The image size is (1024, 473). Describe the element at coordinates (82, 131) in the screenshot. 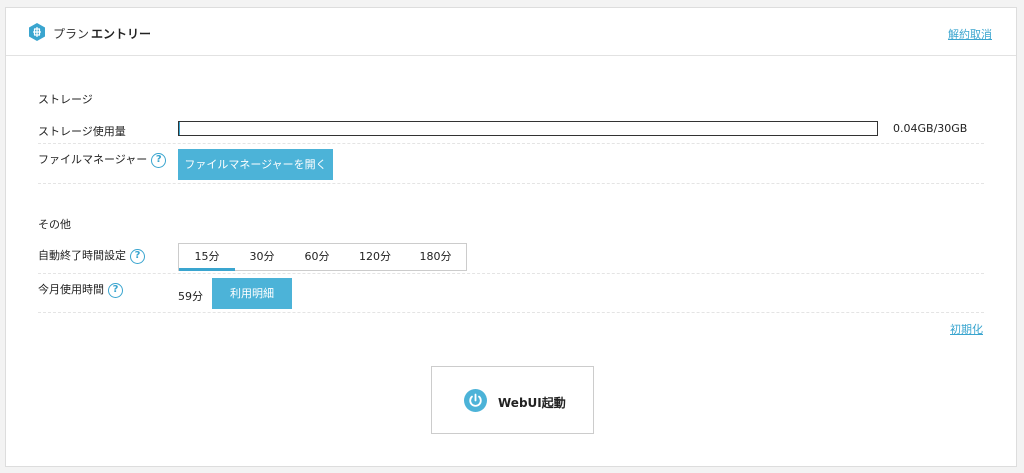

I see `storage-usage-label: ストレージ使用量` at that location.